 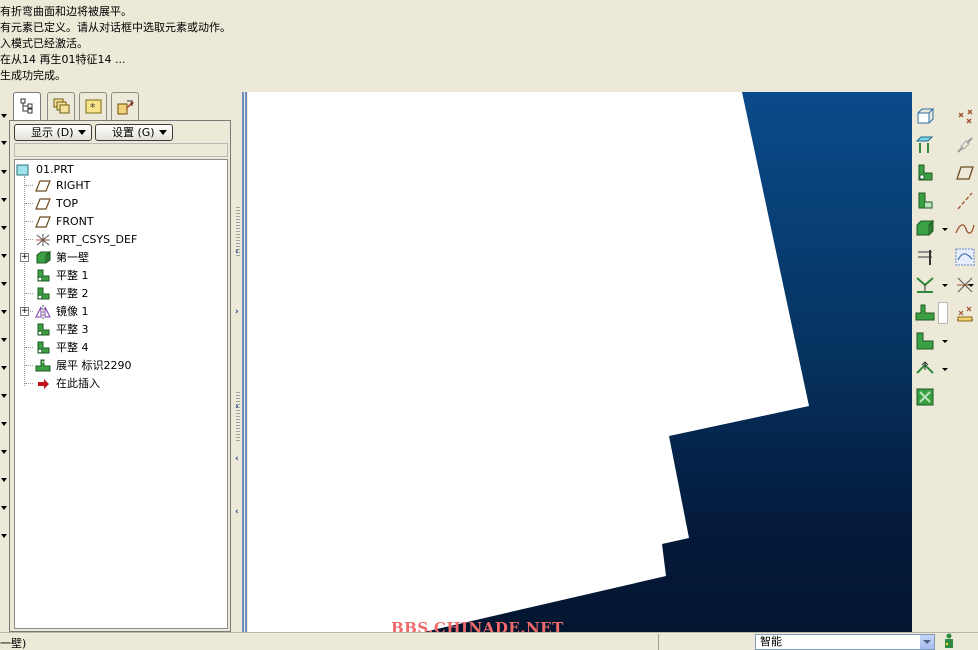 What do you see at coordinates (43, 312) in the screenshot?
I see `mirror-icon` at bounding box center [43, 312].